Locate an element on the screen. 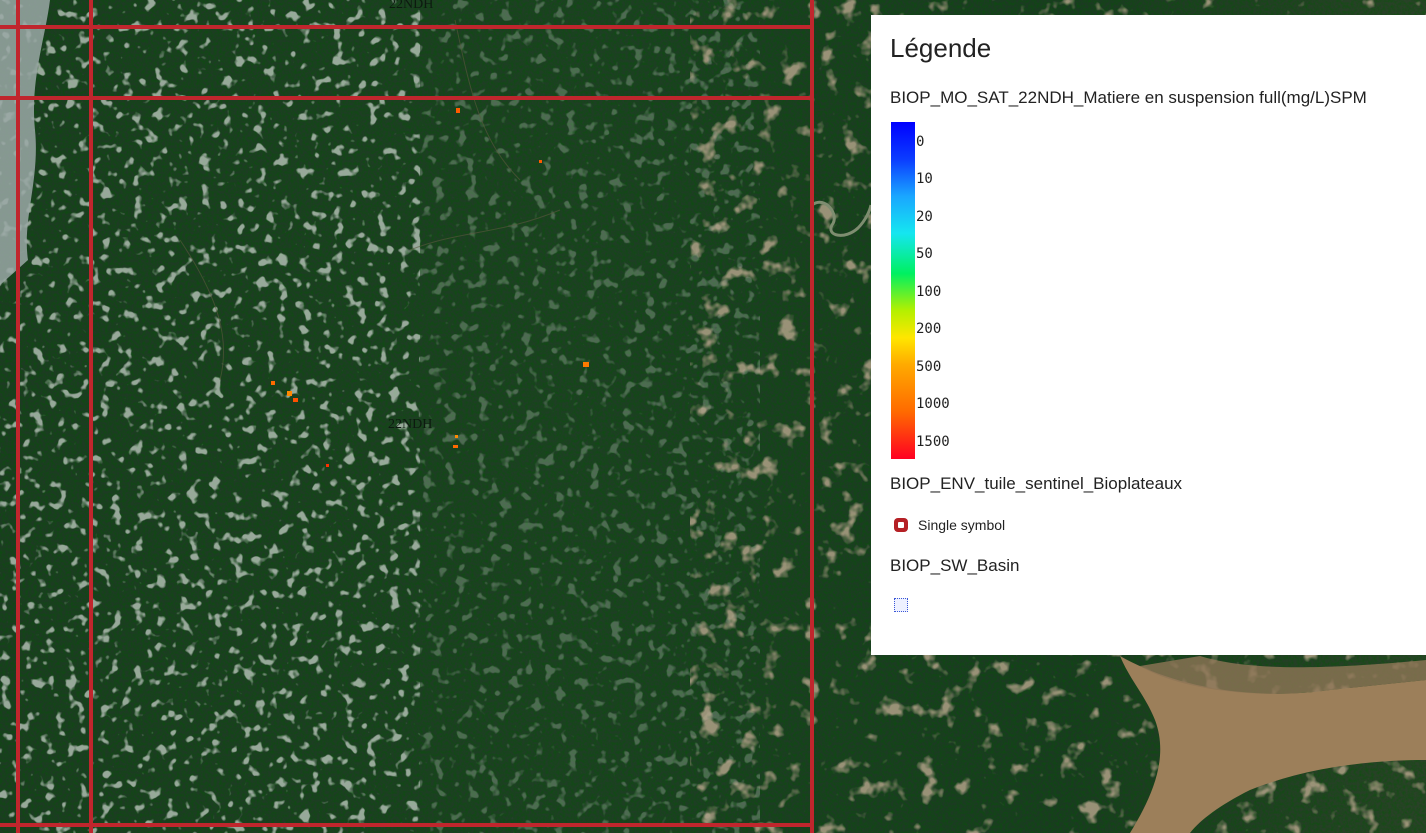  colorbar-tick: 0 is located at coordinates (920, 142).